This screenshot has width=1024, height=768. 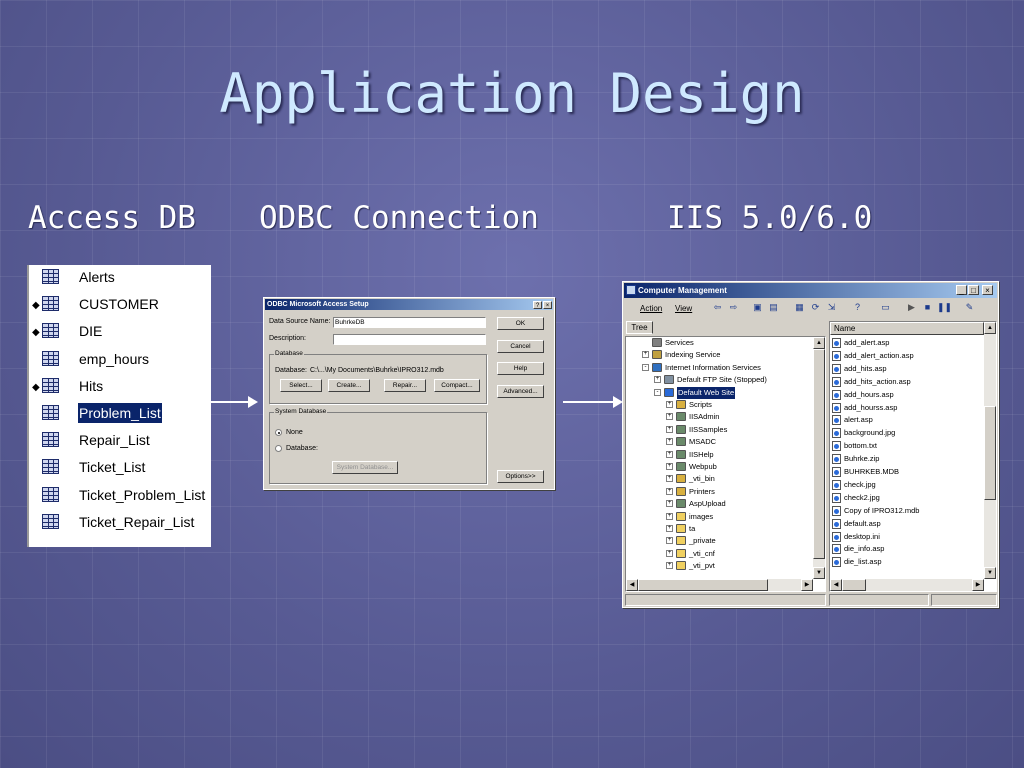 I want to click on tree-vertical-scrollbar: ▲ ▼, so click(x=819, y=458).